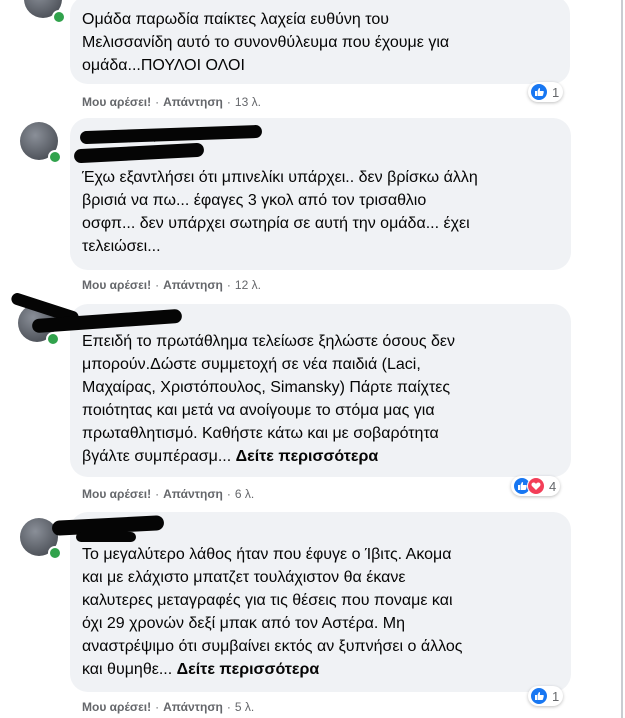  I want to click on comment-actions: Μου αρέσει! · Απάντηση · 13 λ., so click(171, 102).